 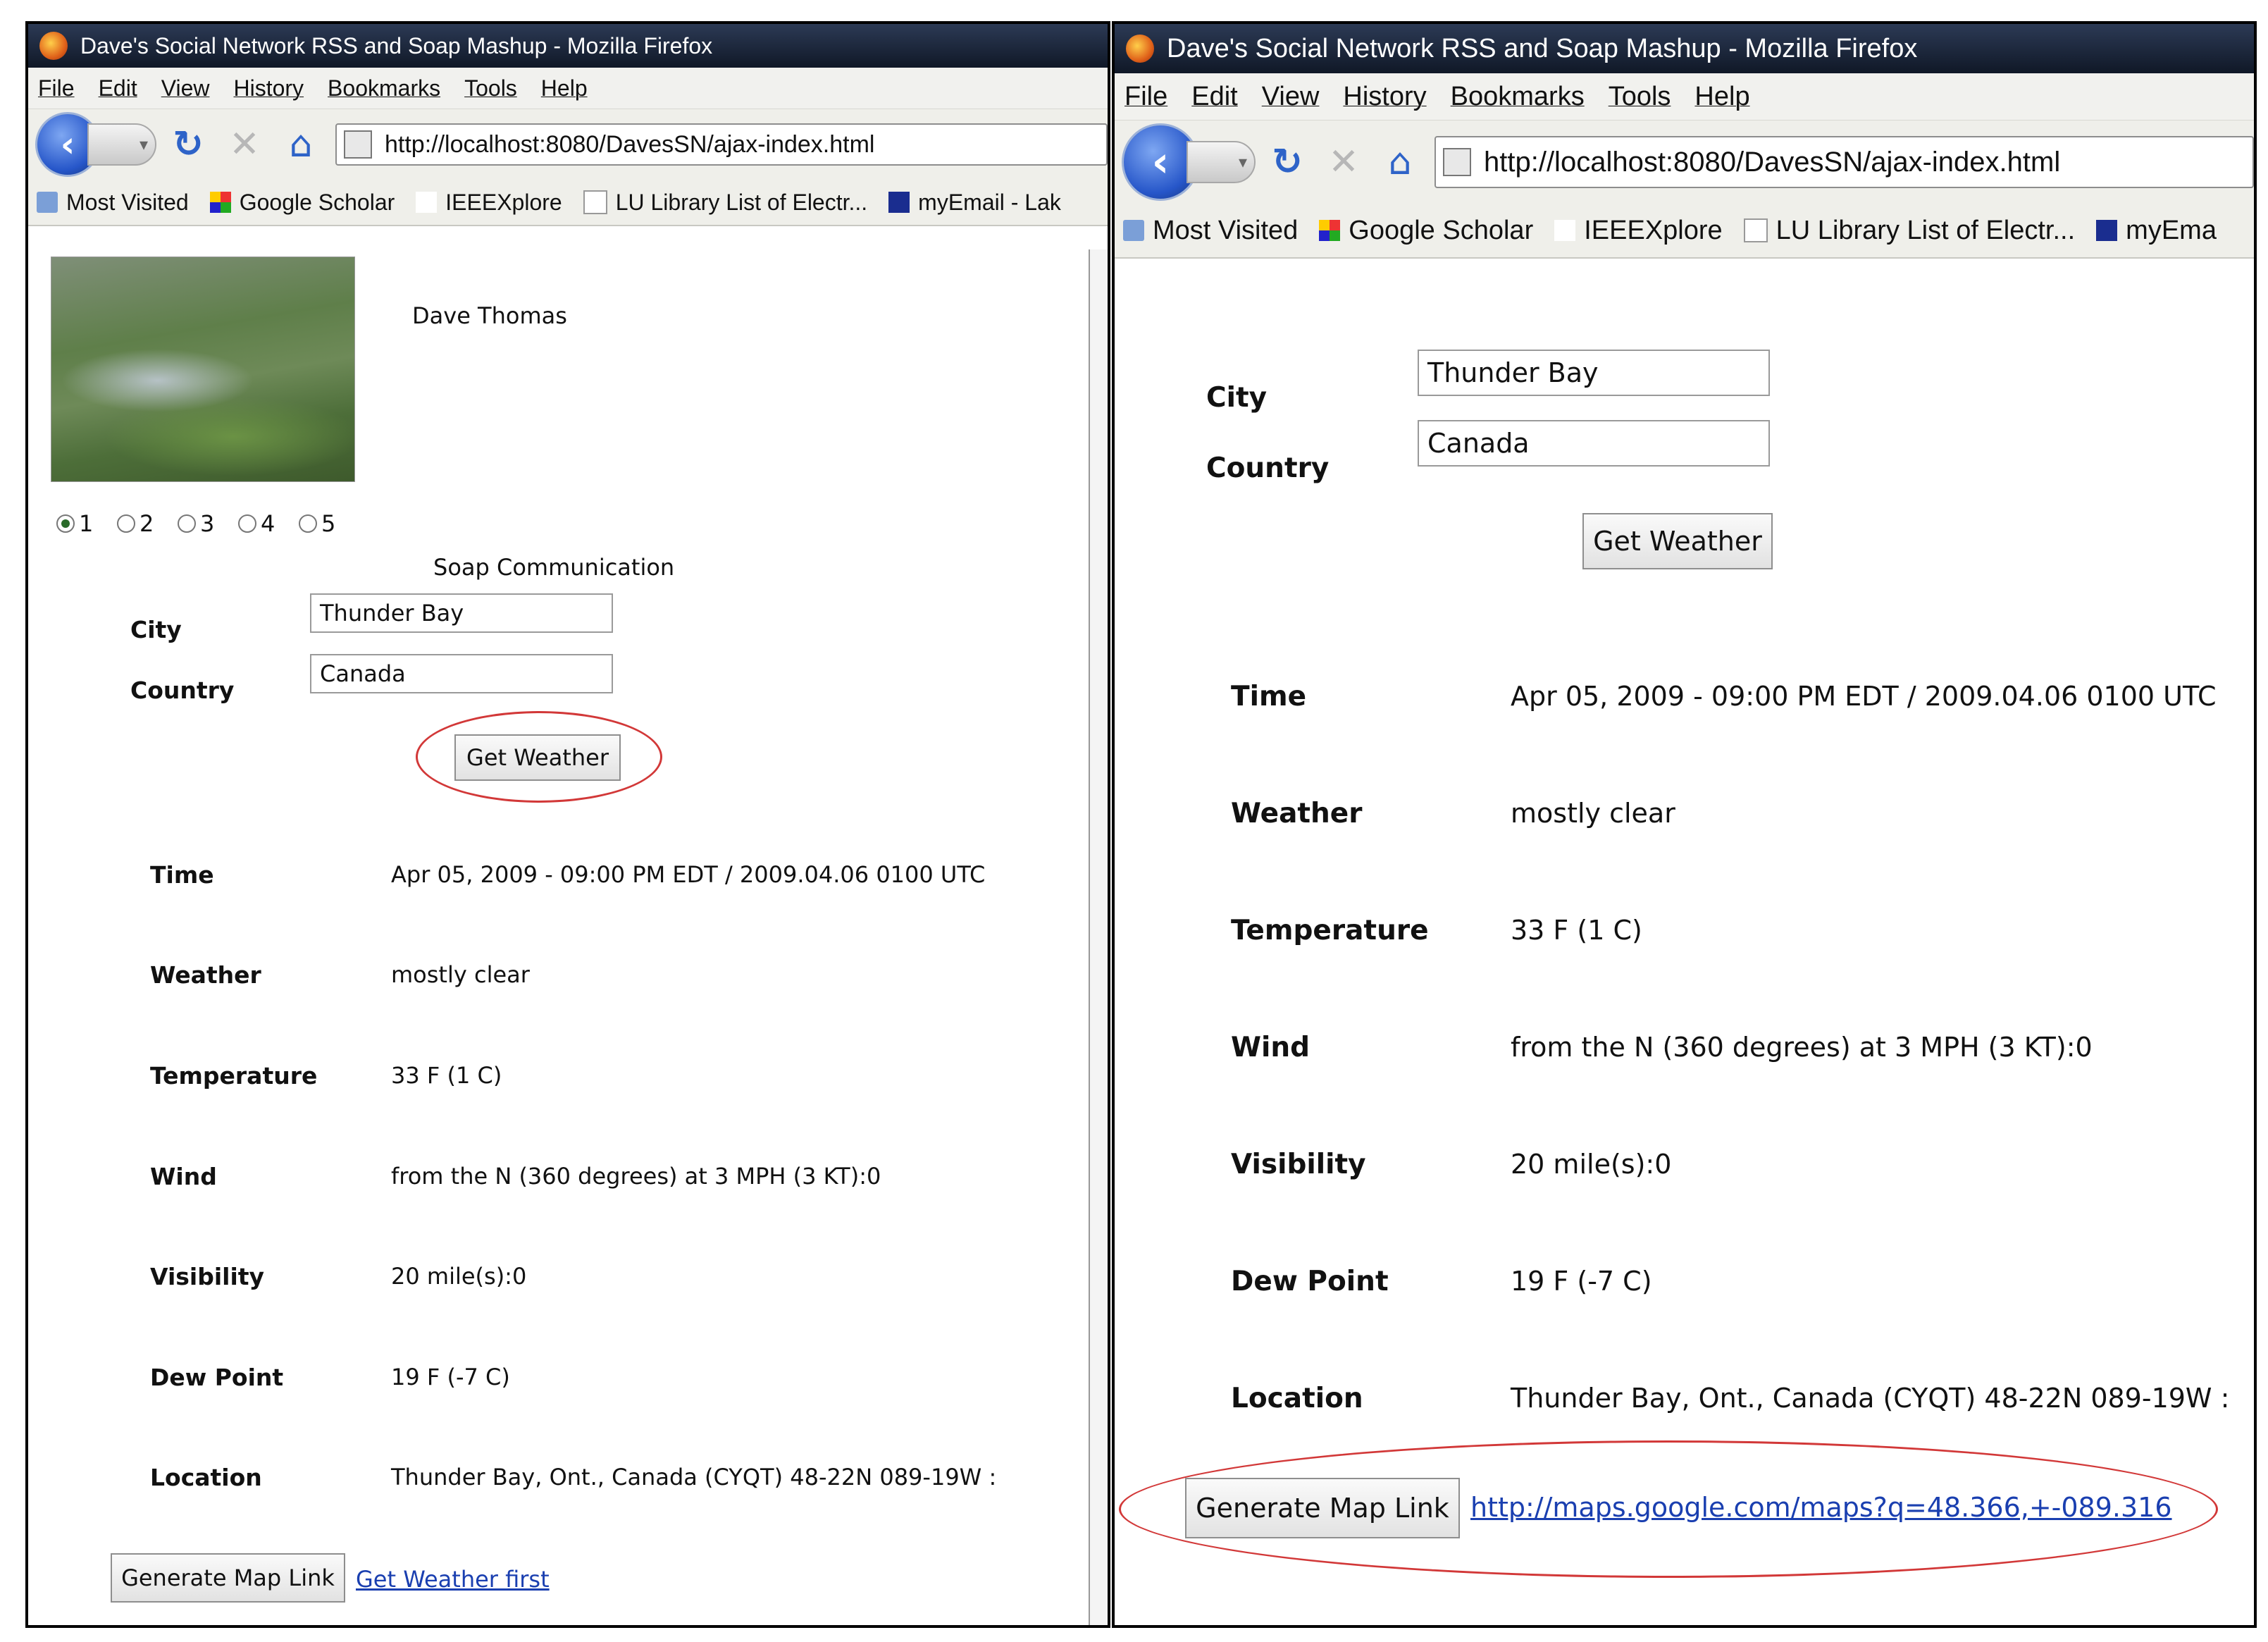 What do you see at coordinates (427, 202) in the screenshot?
I see `ieee-icon` at bounding box center [427, 202].